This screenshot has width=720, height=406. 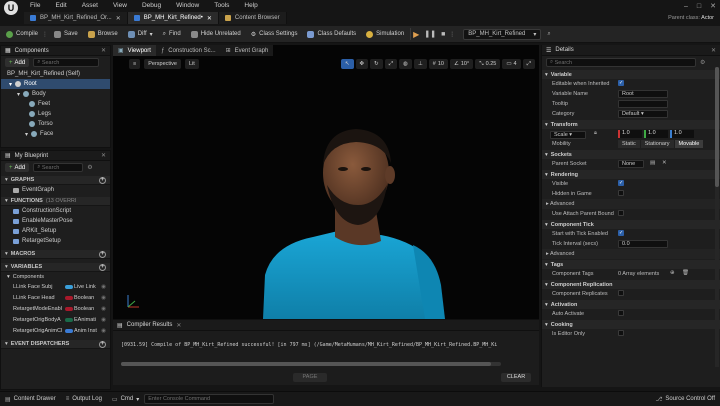 I want to click on close-tab-icon: ✕, so click(x=209, y=18).